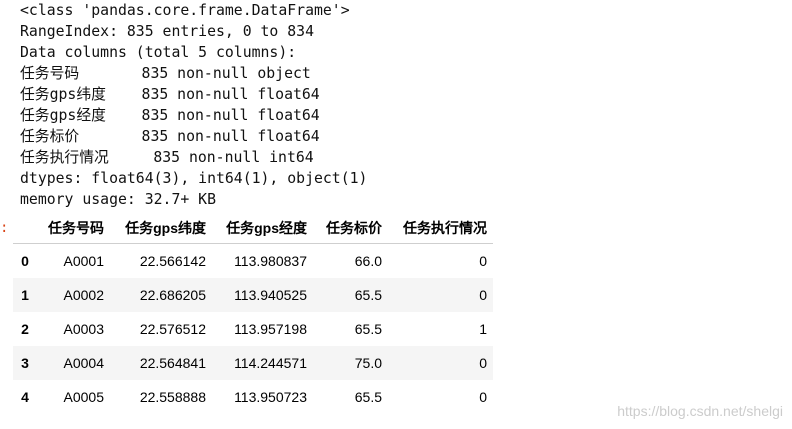  I want to click on row-index: 1, so click(25, 295).